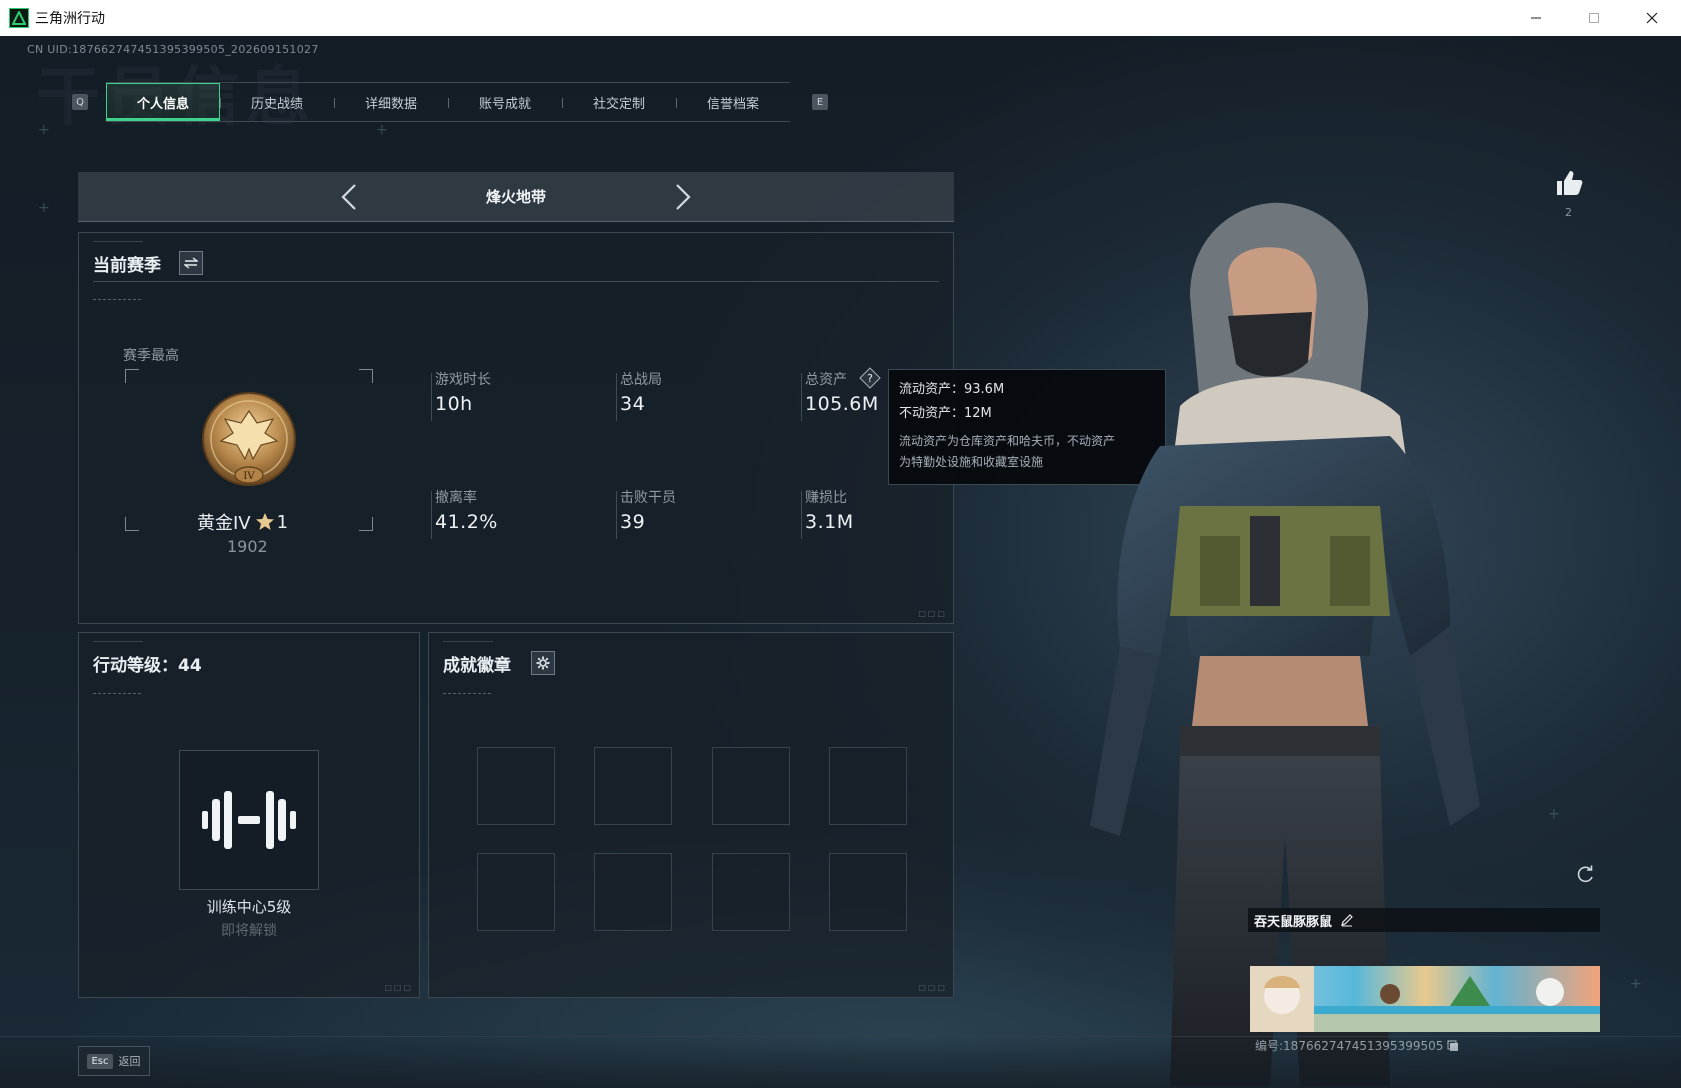 The image size is (1681, 1088). I want to click on tab-credit-record: 信誉档案, so click(733, 102).